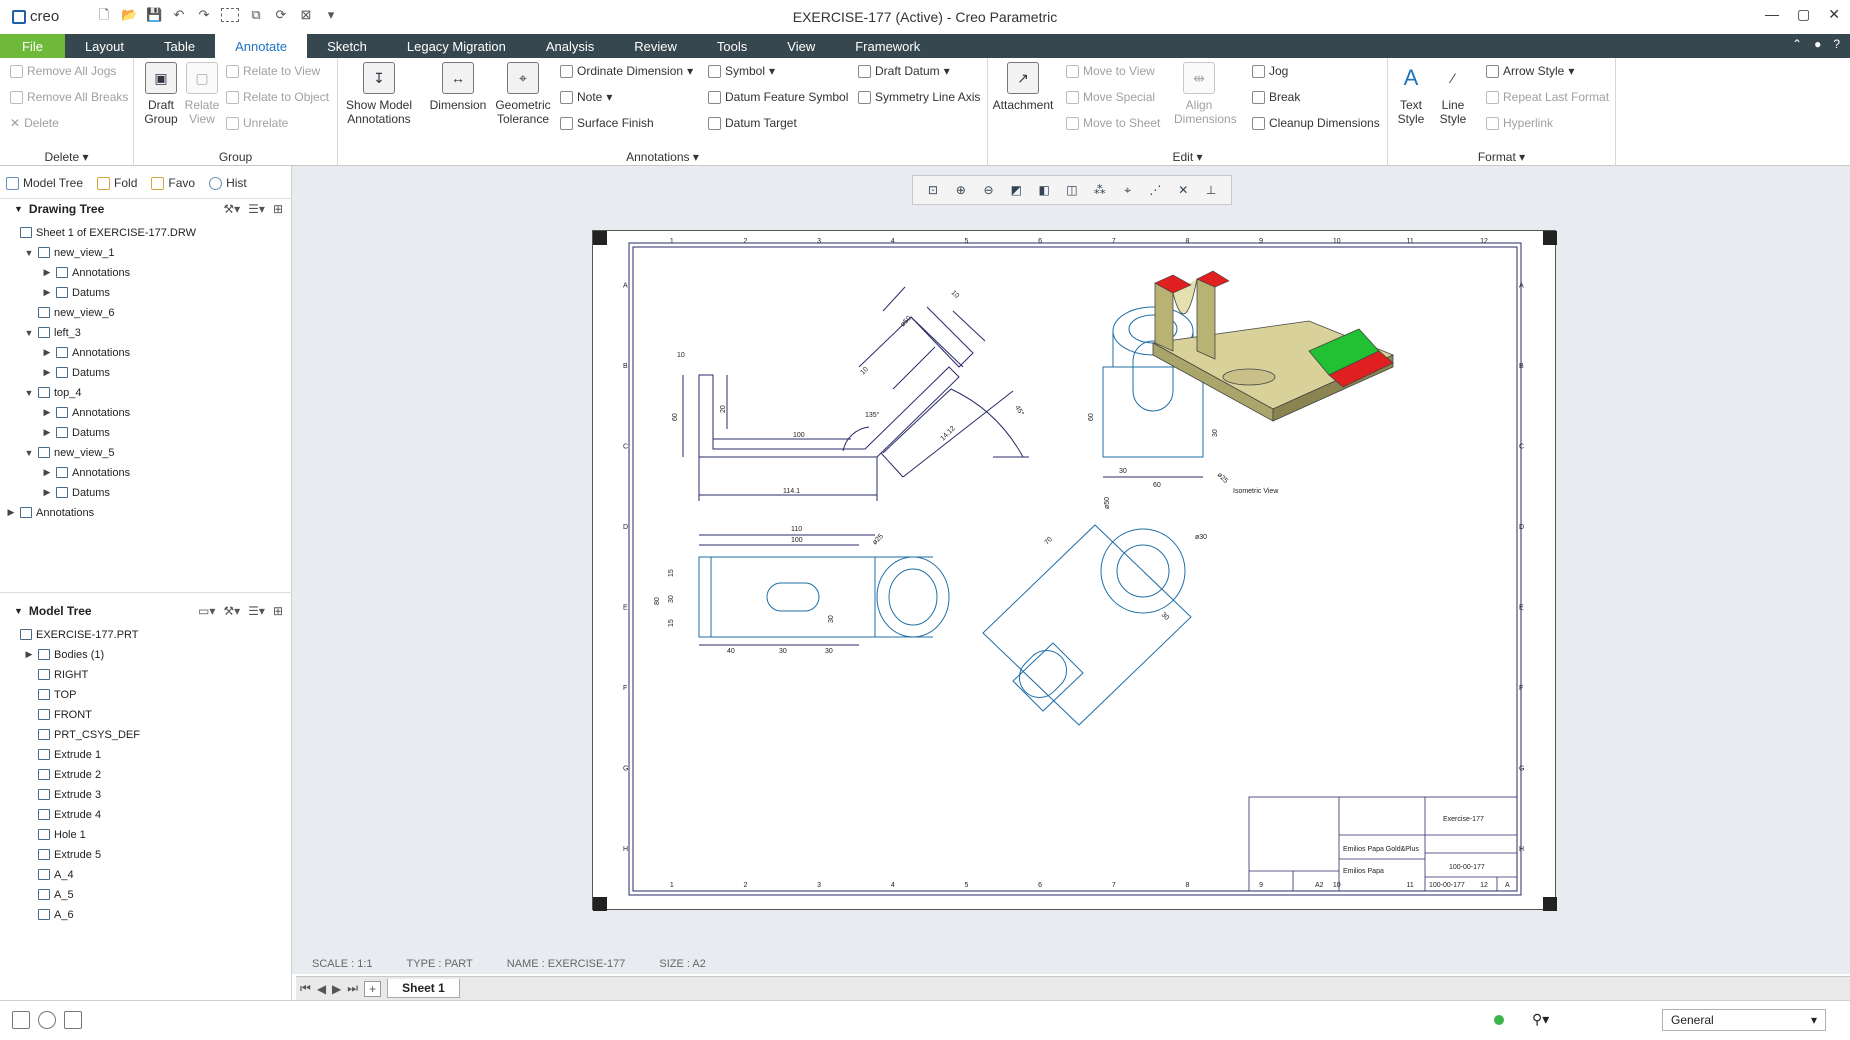 Image resolution: width=1850 pixels, height=1040 pixels. Describe the element at coordinates (173, 183) in the screenshot. I see `nav-tab-favorites: Favo` at that location.